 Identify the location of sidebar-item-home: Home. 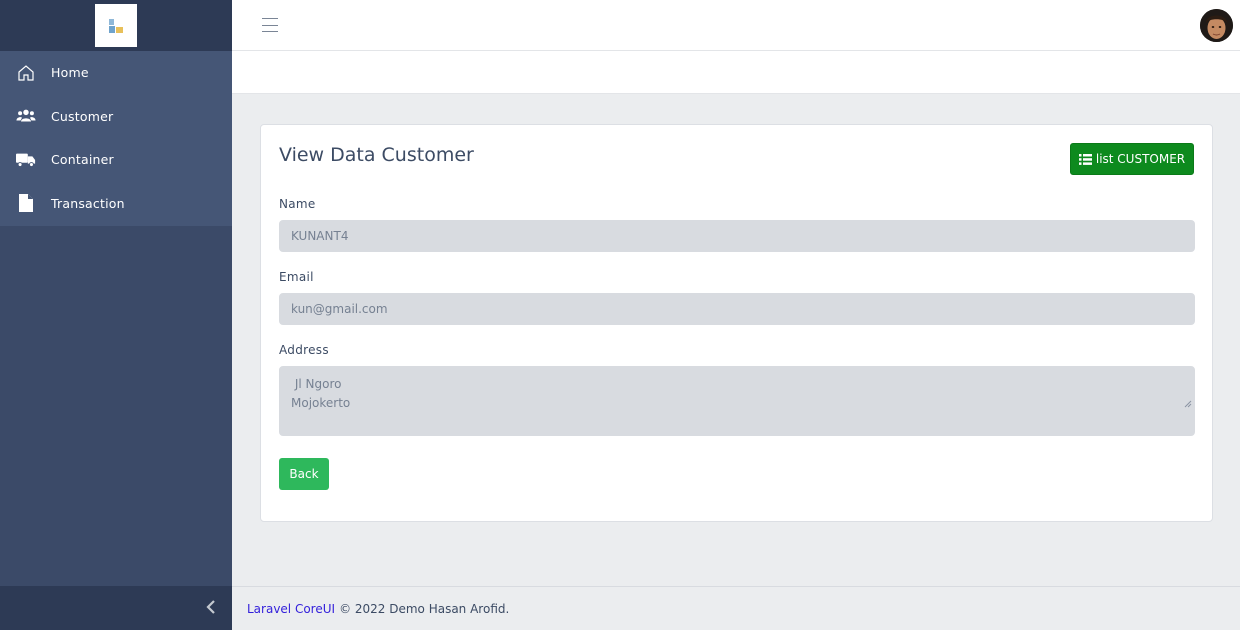
(116, 73).